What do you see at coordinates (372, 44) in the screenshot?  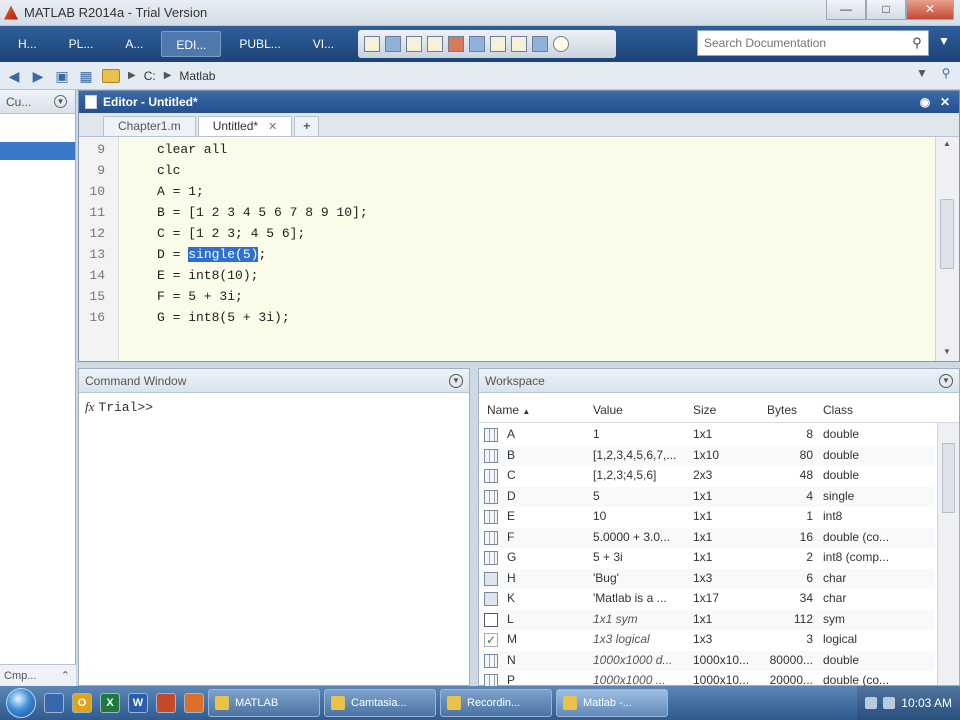 I see `save-icon` at bounding box center [372, 44].